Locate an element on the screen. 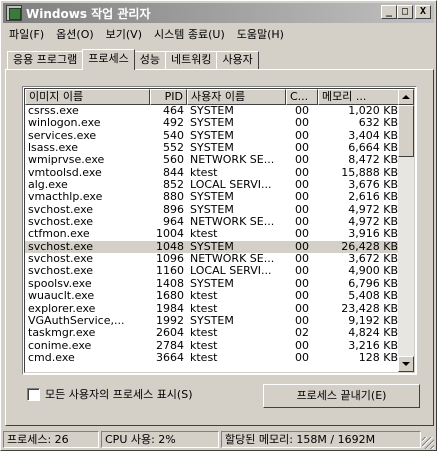 Image resolution: width=437 pixels, height=451 pixels. tab-applications: 응용 프로그램 is located at coordinates (45, 60).